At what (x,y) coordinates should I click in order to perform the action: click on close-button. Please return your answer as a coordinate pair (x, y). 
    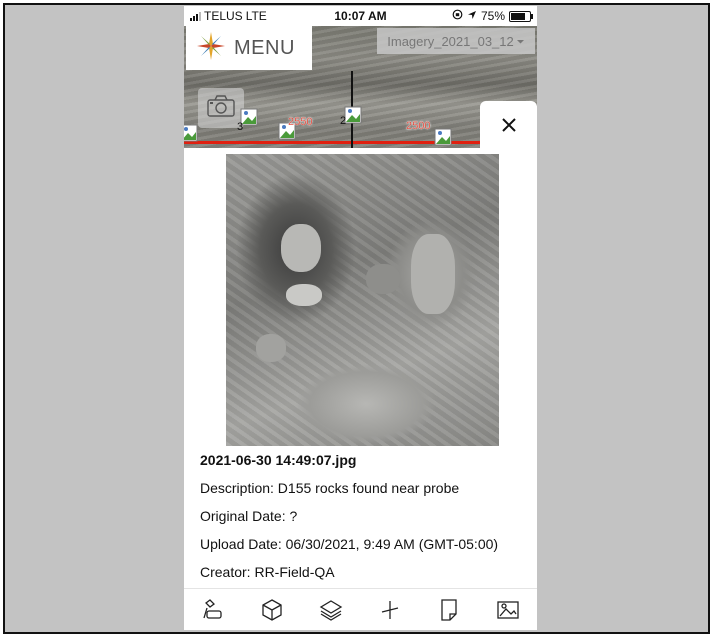
    Looking at the image, I should click on (508, 127).